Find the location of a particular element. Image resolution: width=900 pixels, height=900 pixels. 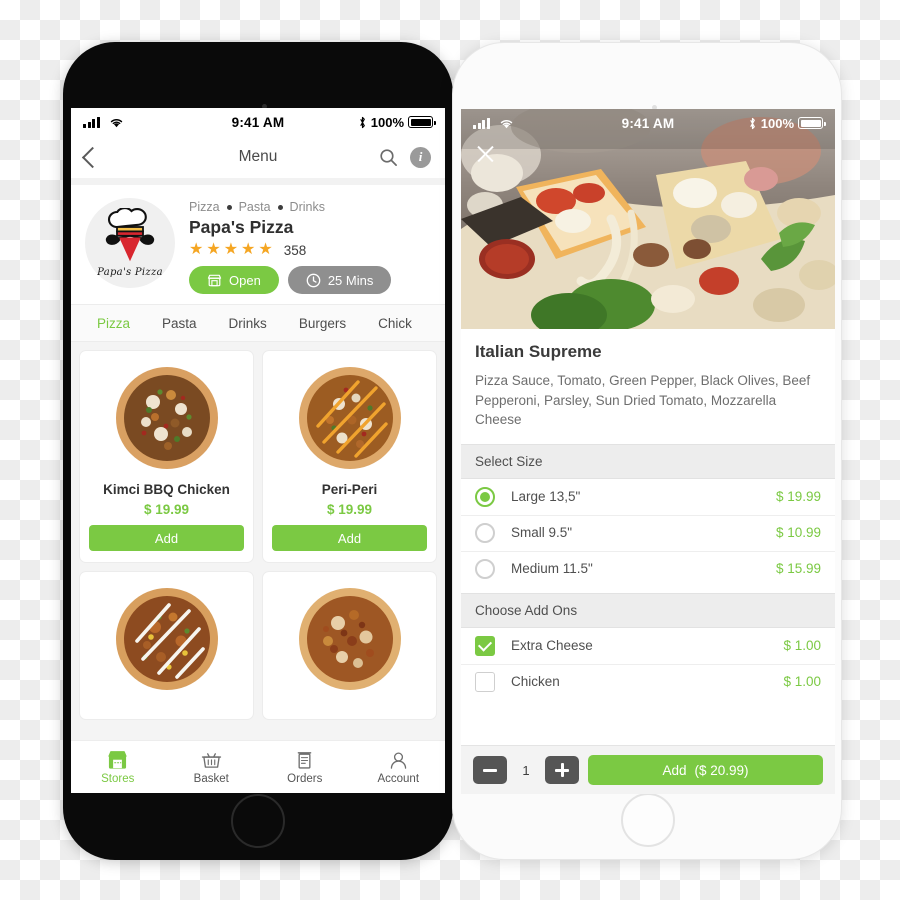

plus-icon-vertical is located at coordinates (562, 770).